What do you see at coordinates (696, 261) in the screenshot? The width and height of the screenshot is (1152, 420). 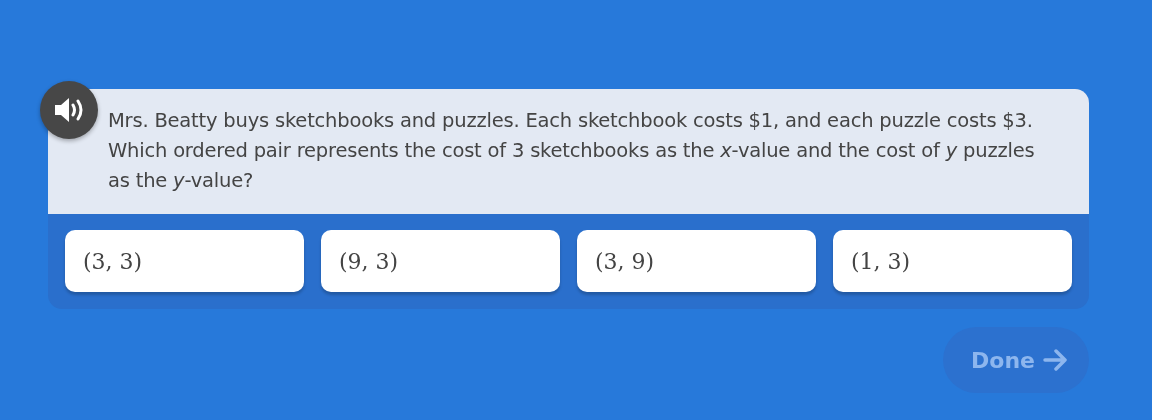 I see `answer-option: (3, 9)` at bounding box center [696, 261].